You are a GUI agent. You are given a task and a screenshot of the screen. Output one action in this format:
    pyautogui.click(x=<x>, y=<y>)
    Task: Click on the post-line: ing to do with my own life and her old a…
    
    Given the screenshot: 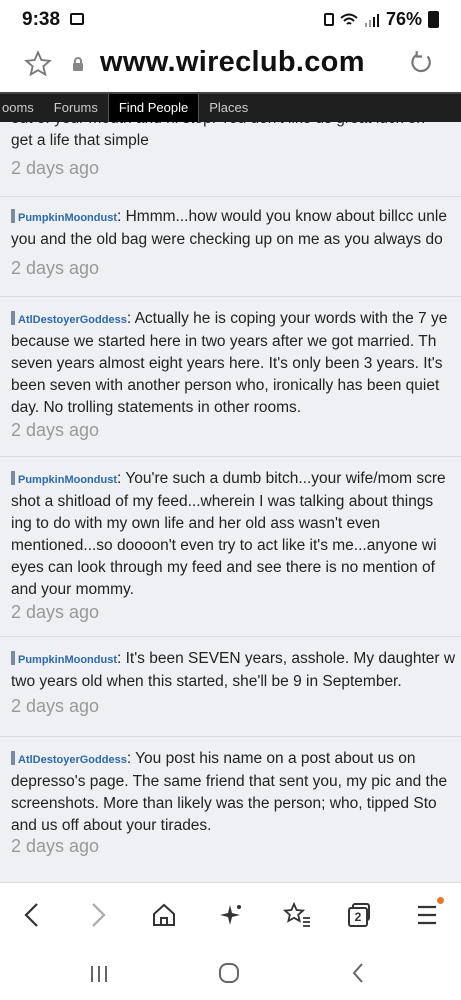 What is the action you would take?
    pyautogui.click(x=196, y=523)
    